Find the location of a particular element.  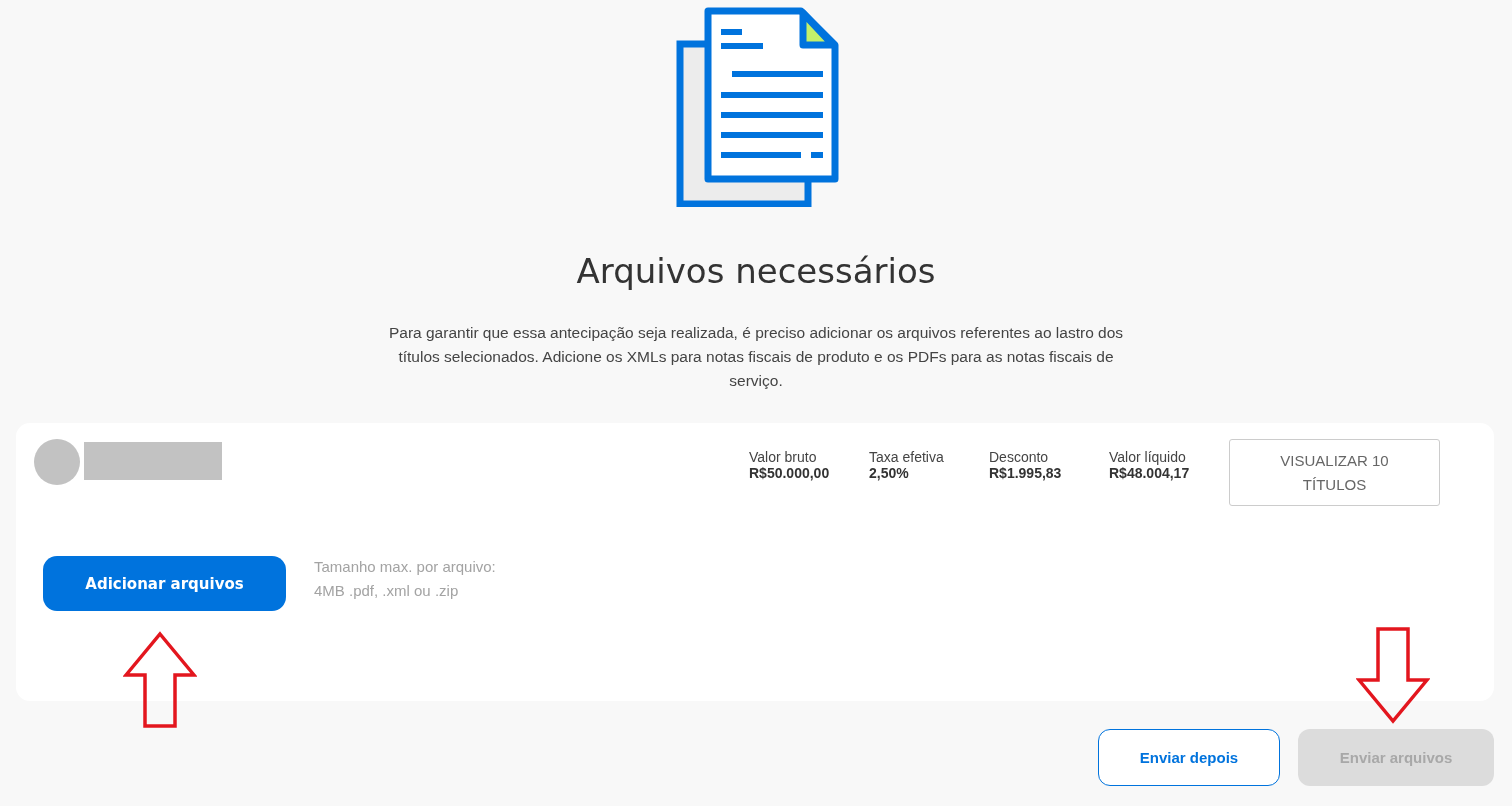

summary-label: Taxa efetiva is located at coordinates (907, 457).